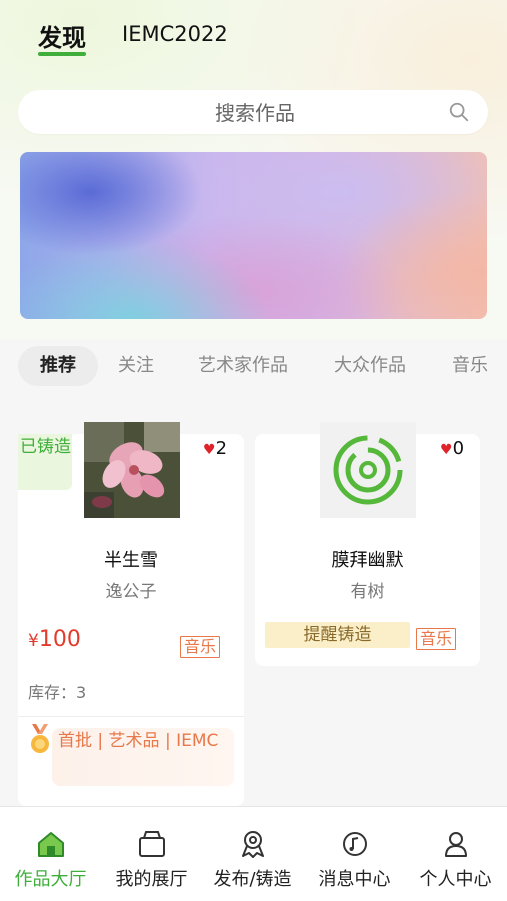 This screenshot has width=507, height=901. What do you see at coordinates (367, 544) in the screenshot?
I see `work-card: ♥0 膜拜幽默 有树 提醒铸造 音乐` at bounding box center [367, 544].